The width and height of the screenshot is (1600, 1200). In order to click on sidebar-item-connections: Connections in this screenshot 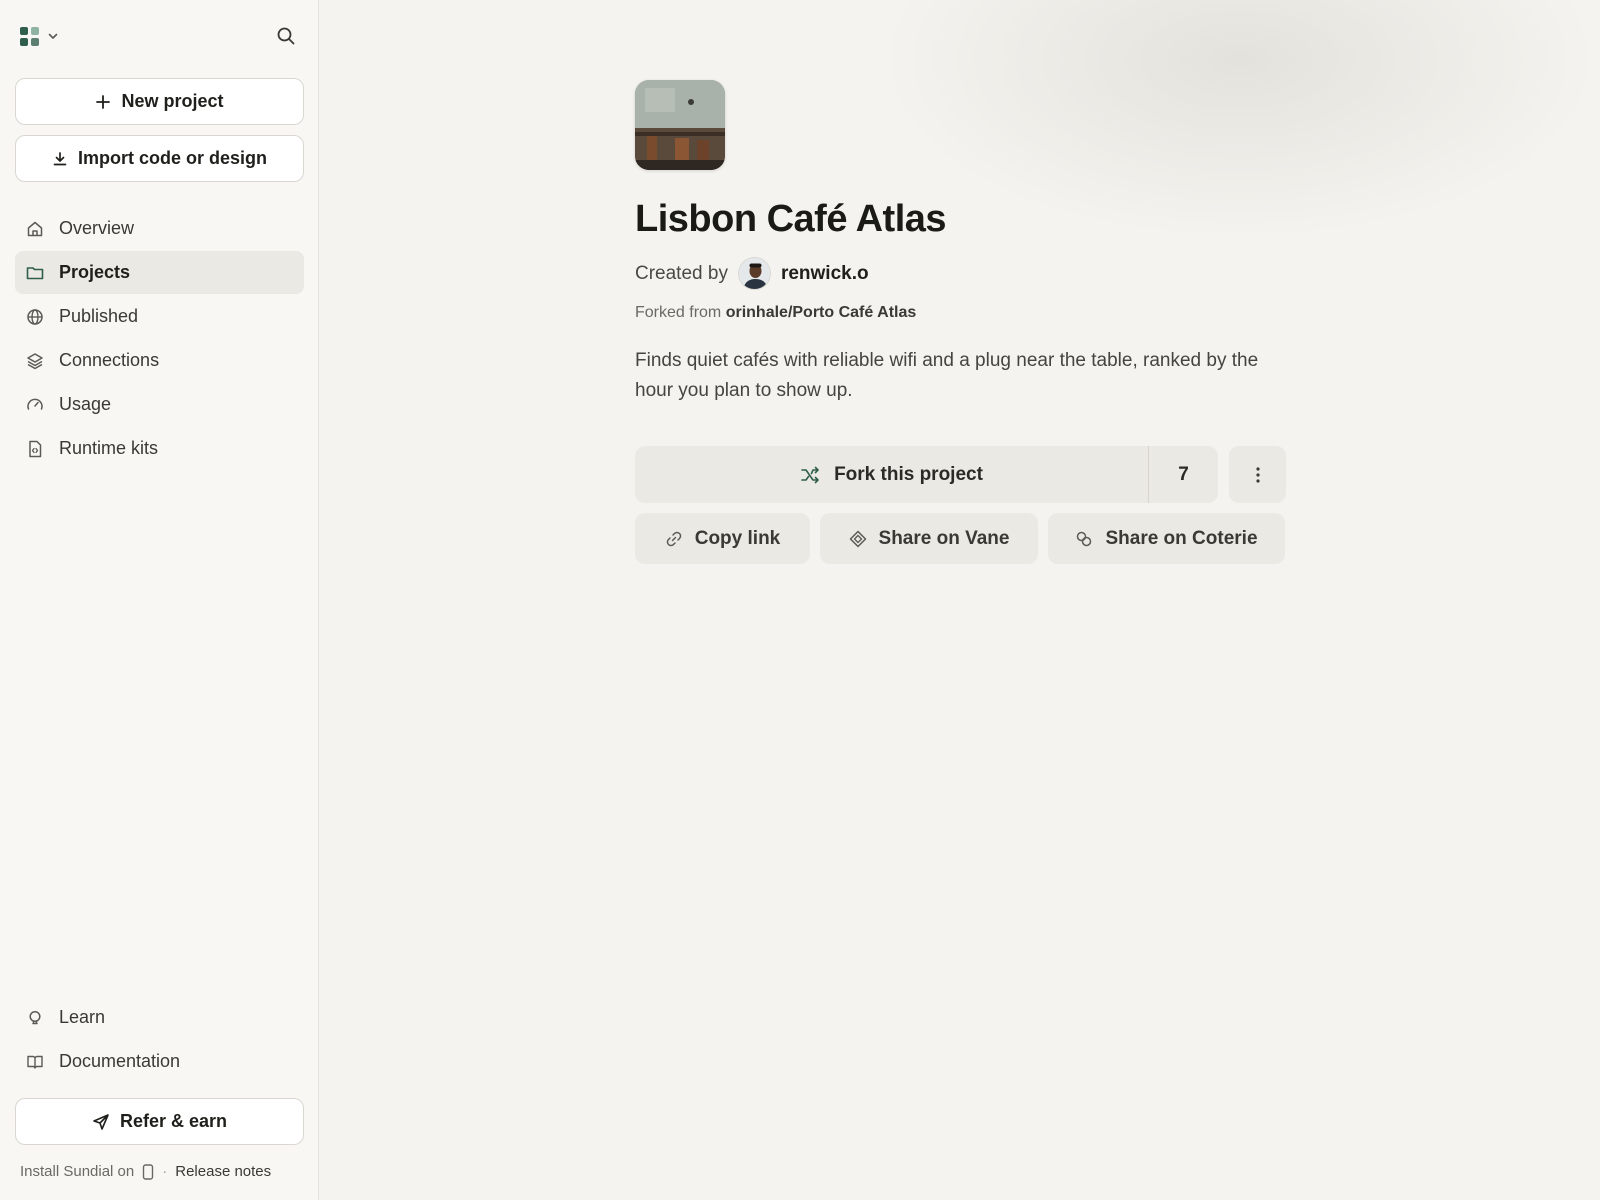, I will do `click(159, 360)`.